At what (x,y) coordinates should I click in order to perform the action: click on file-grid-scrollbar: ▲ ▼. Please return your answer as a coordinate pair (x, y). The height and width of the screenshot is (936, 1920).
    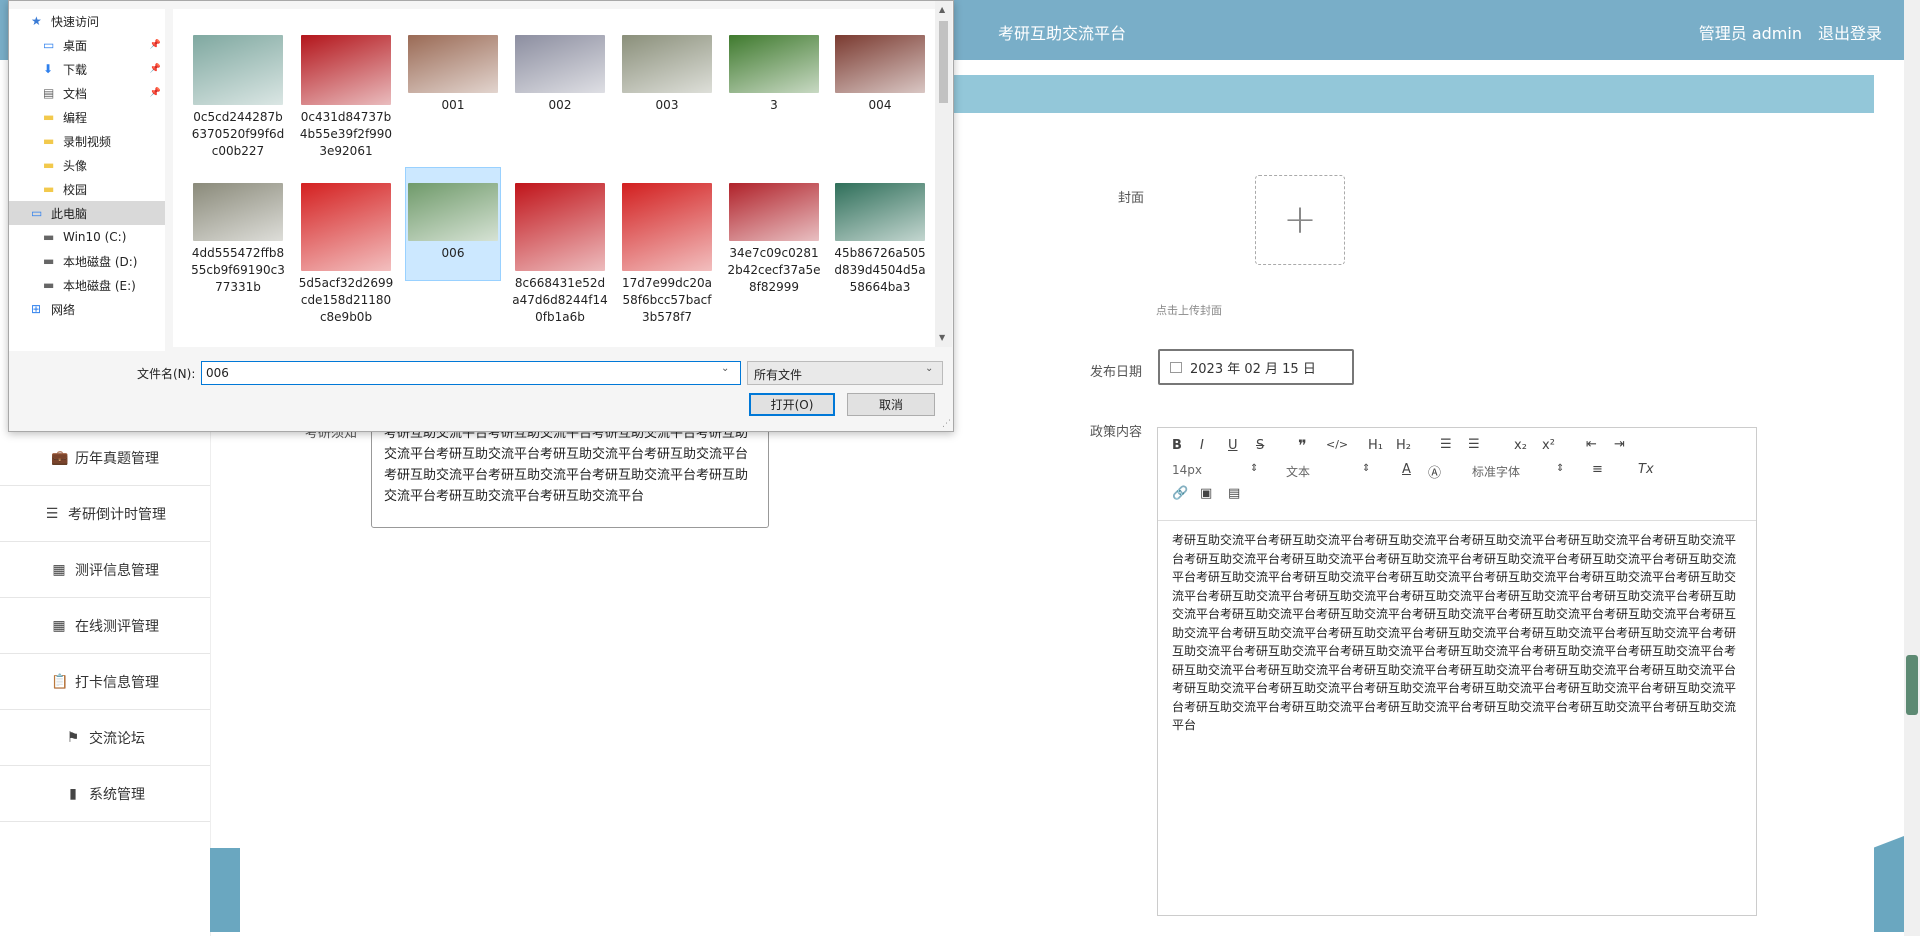
    Looking at the image, I should click on (943, 174).